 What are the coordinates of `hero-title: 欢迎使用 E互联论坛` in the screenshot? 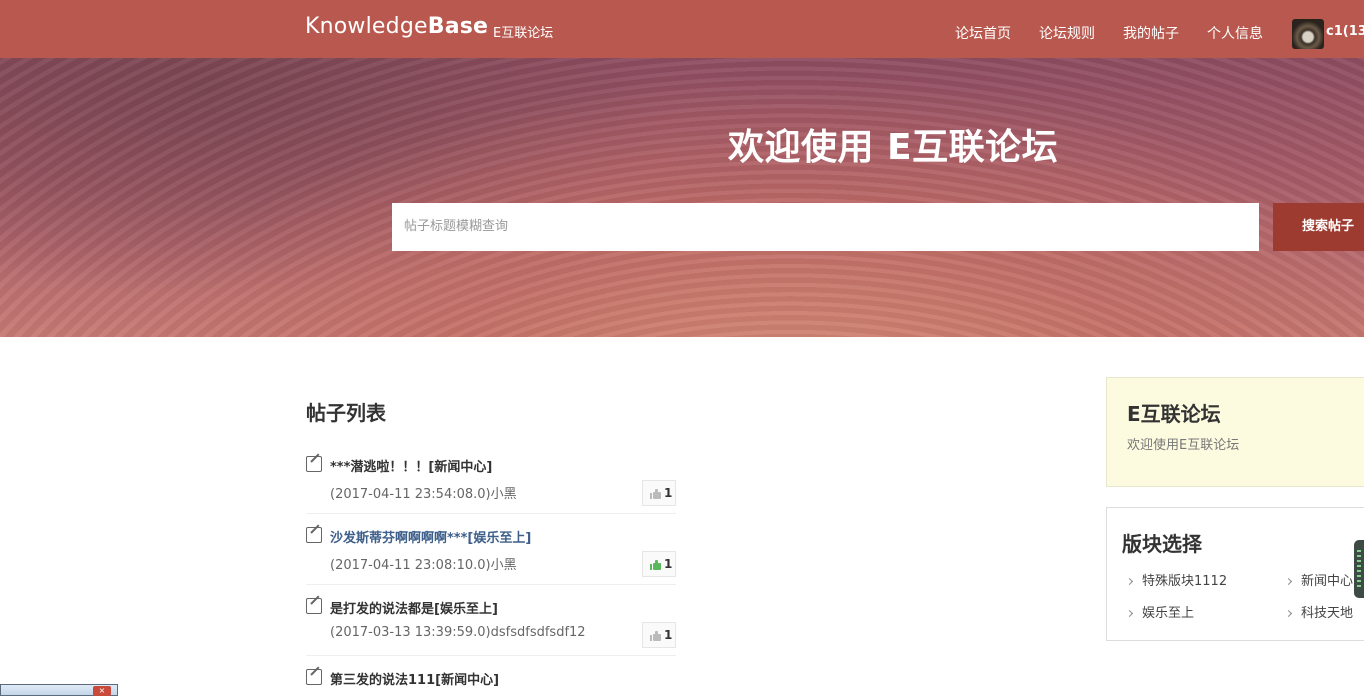 It's located at (893, 147).